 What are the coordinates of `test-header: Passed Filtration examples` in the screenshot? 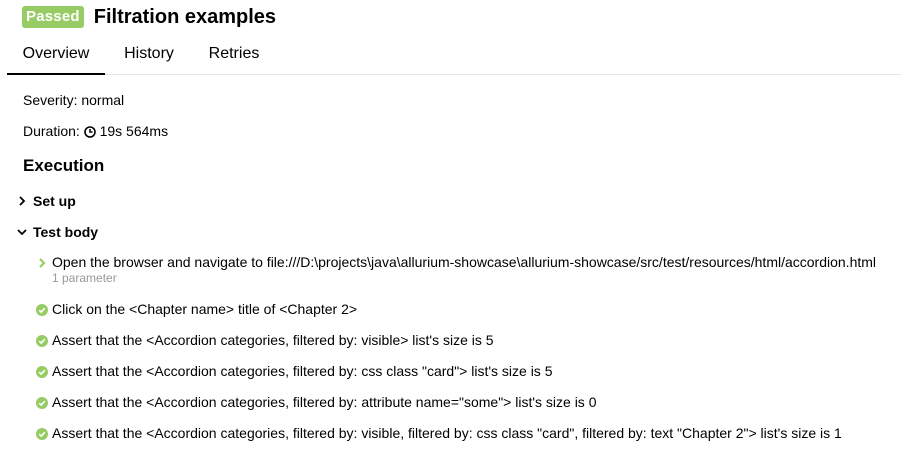 It's located at (149, 17).